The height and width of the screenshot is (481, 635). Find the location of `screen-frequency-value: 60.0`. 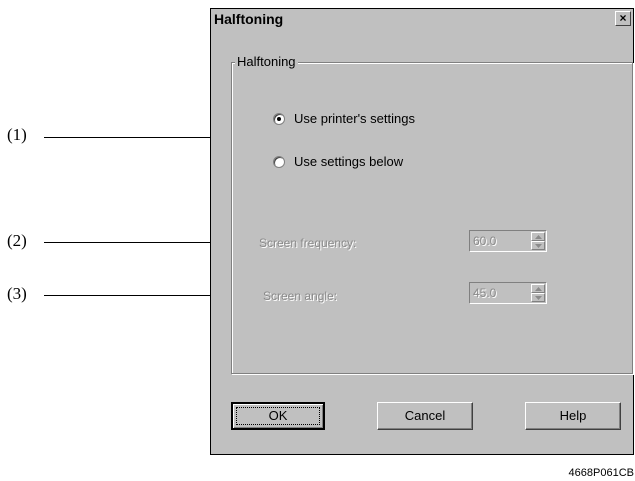

screen-frequency-value: 60.0 is located at coordinates (485, 241).